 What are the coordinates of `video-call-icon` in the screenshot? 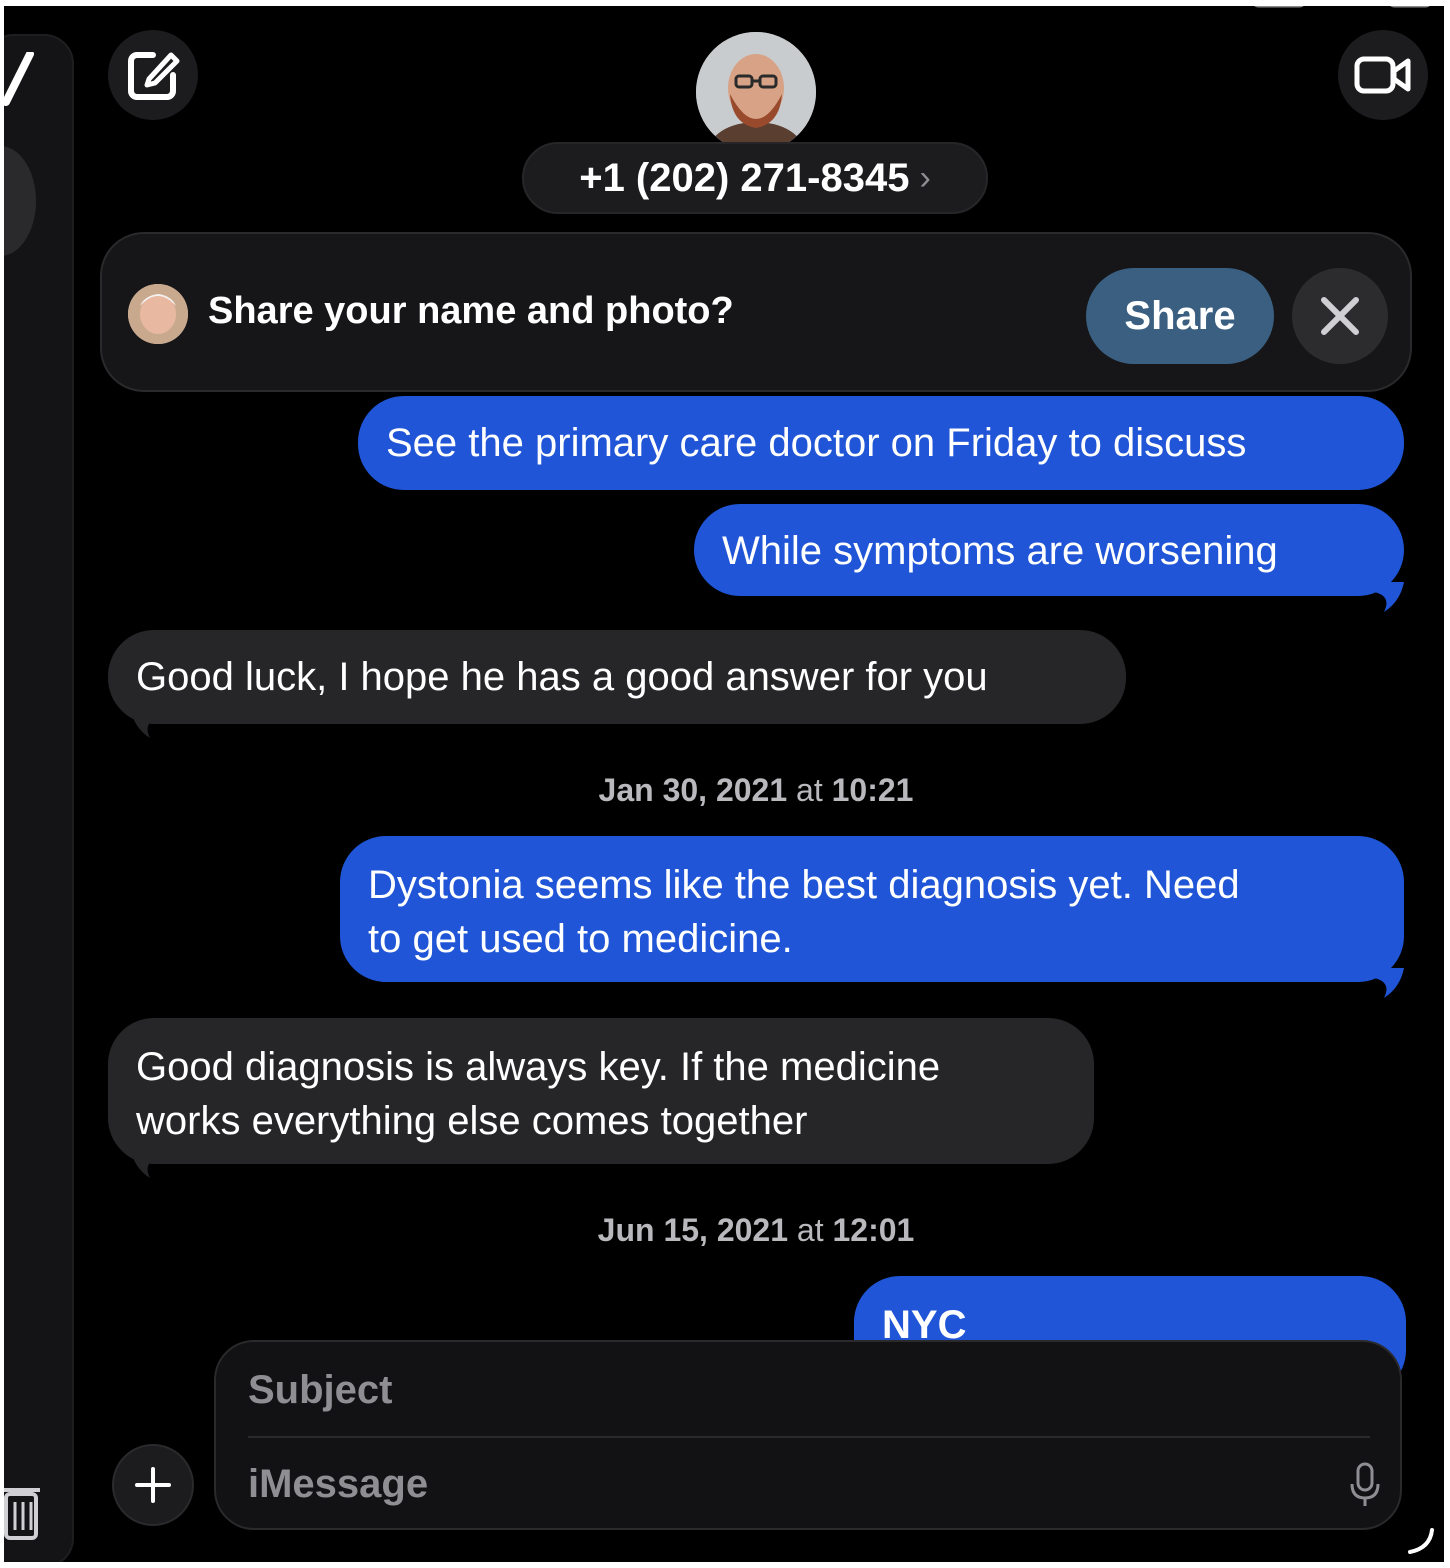 It's located at (1382, 75).